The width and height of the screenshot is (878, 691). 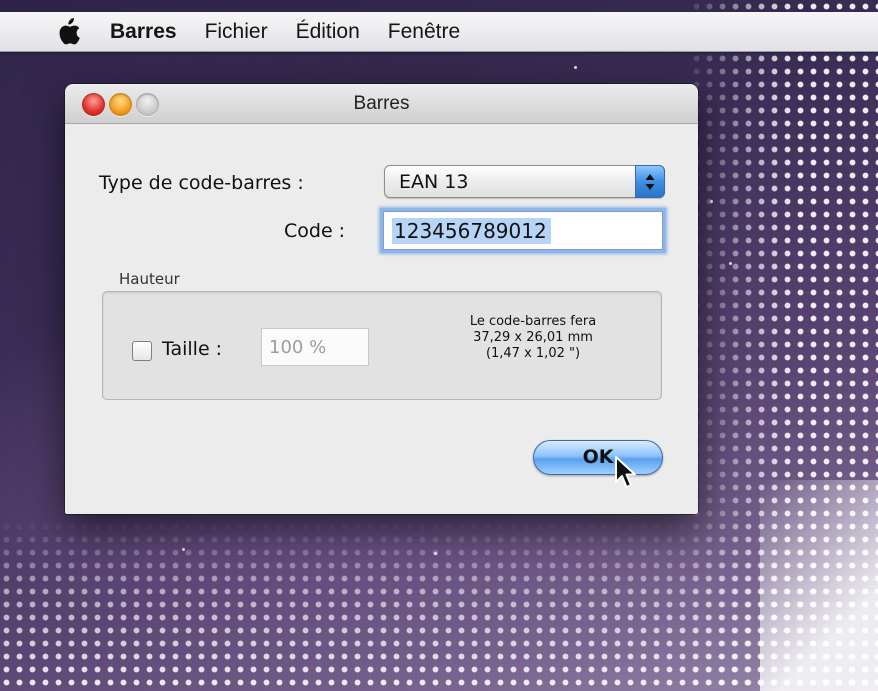 What do you see at coordinates (143, 32) in the screenshot?
I see `menu-item-barres: Barres` at bounding box center [143, 32].